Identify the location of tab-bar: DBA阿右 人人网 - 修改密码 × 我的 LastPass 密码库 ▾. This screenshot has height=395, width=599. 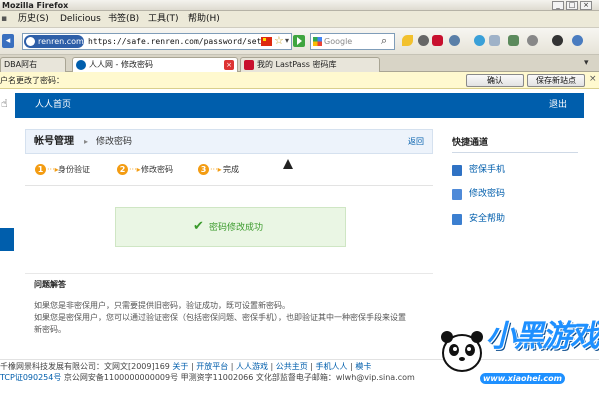
(299, 64).